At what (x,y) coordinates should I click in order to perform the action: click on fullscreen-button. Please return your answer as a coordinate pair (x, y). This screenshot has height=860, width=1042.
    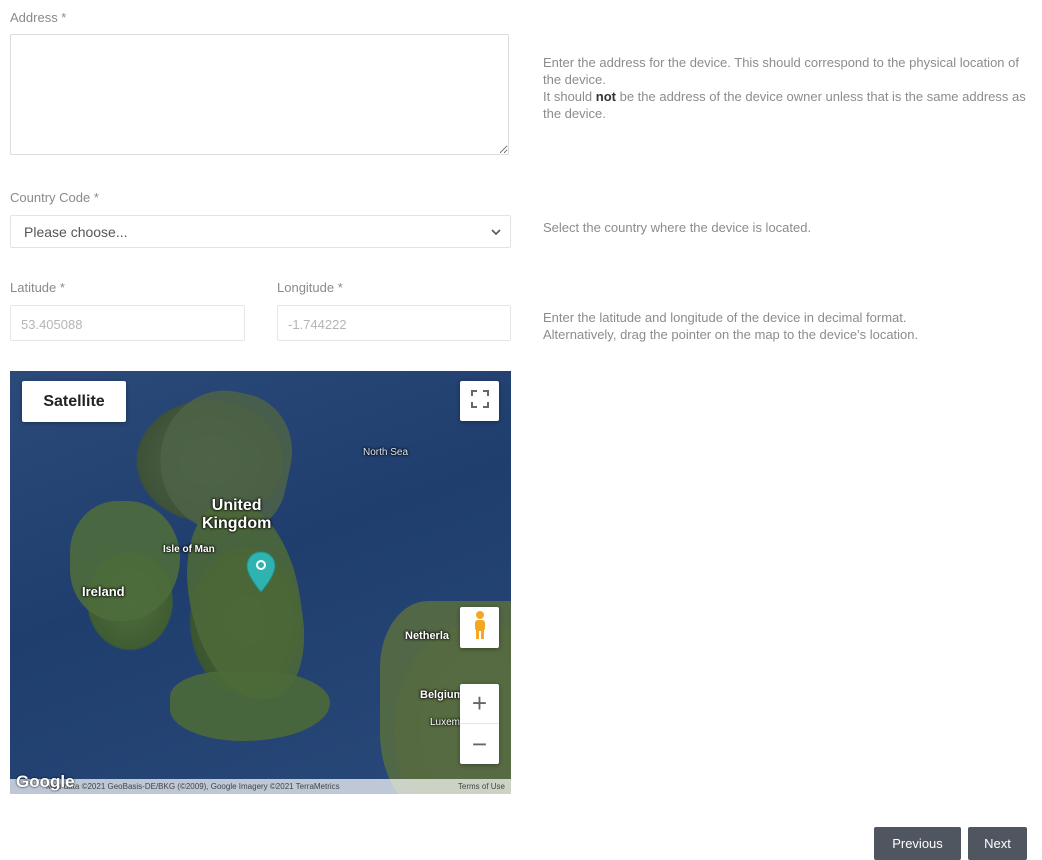
    Looking at the image, I should click on (479, 401).